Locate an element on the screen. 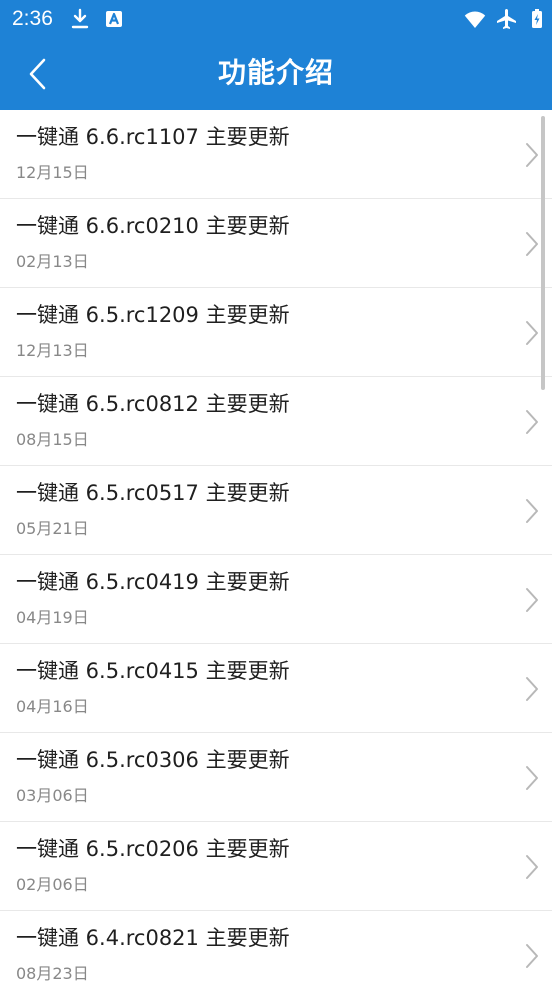 This screenshot has height=983, width=552. update-title: 一键通 6.5.rc0517 主要更新 is located at coordinates (153, 493).